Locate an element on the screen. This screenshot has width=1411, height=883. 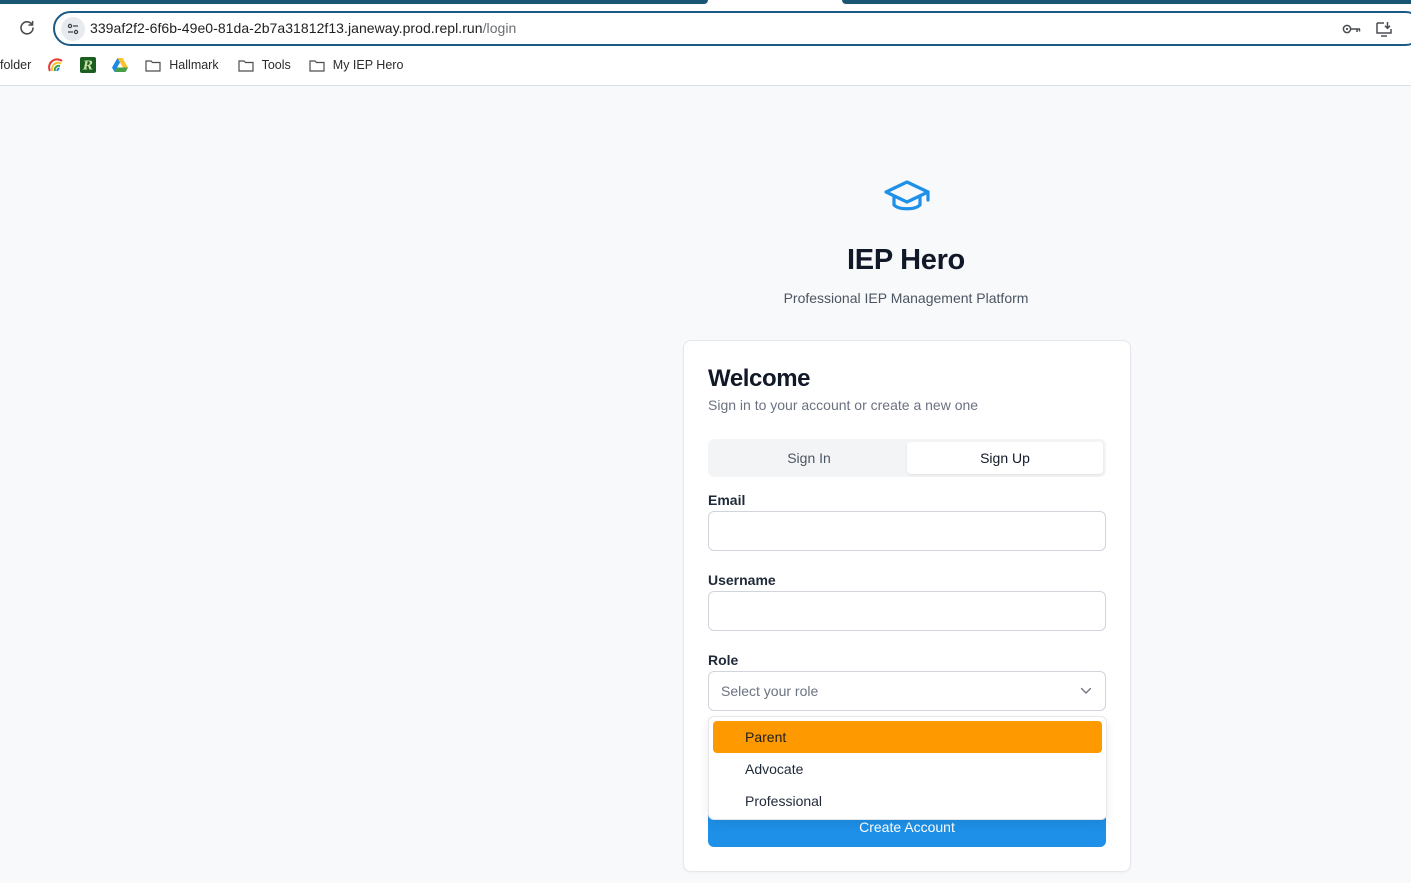
extension-icon is located at coordinates (1408, 29).